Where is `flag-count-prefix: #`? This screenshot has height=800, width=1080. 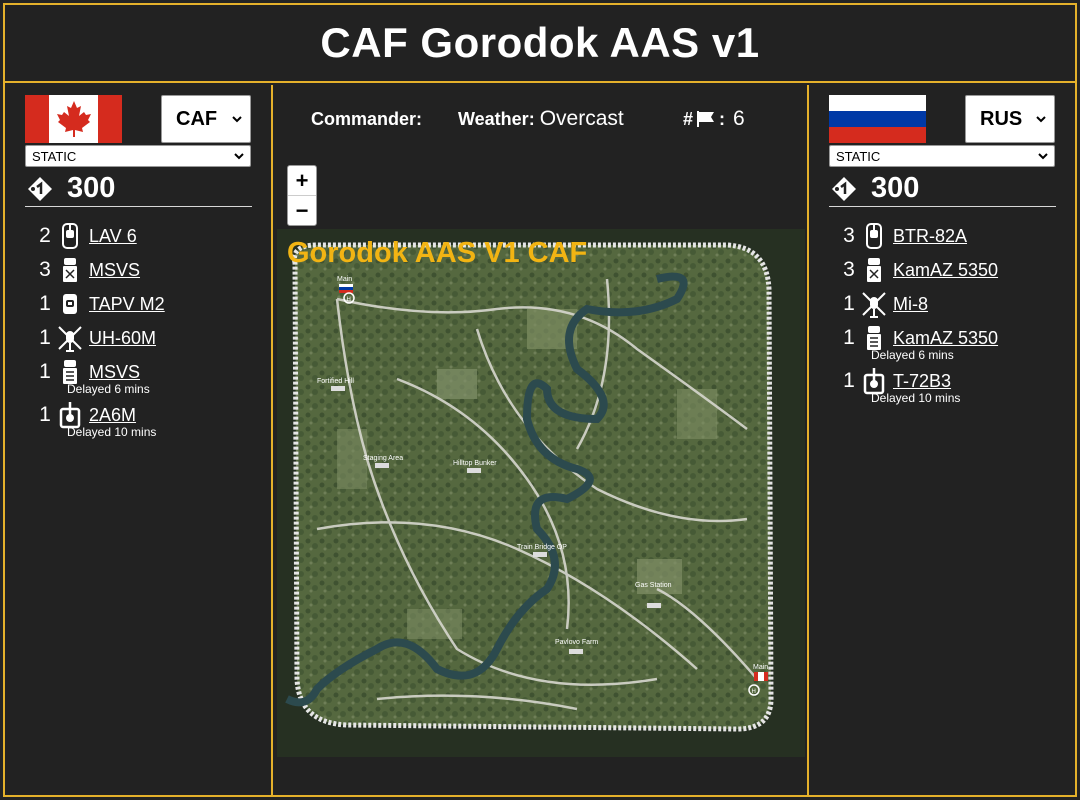 flag-count-prefix: # is located at coordinates (688, 118).